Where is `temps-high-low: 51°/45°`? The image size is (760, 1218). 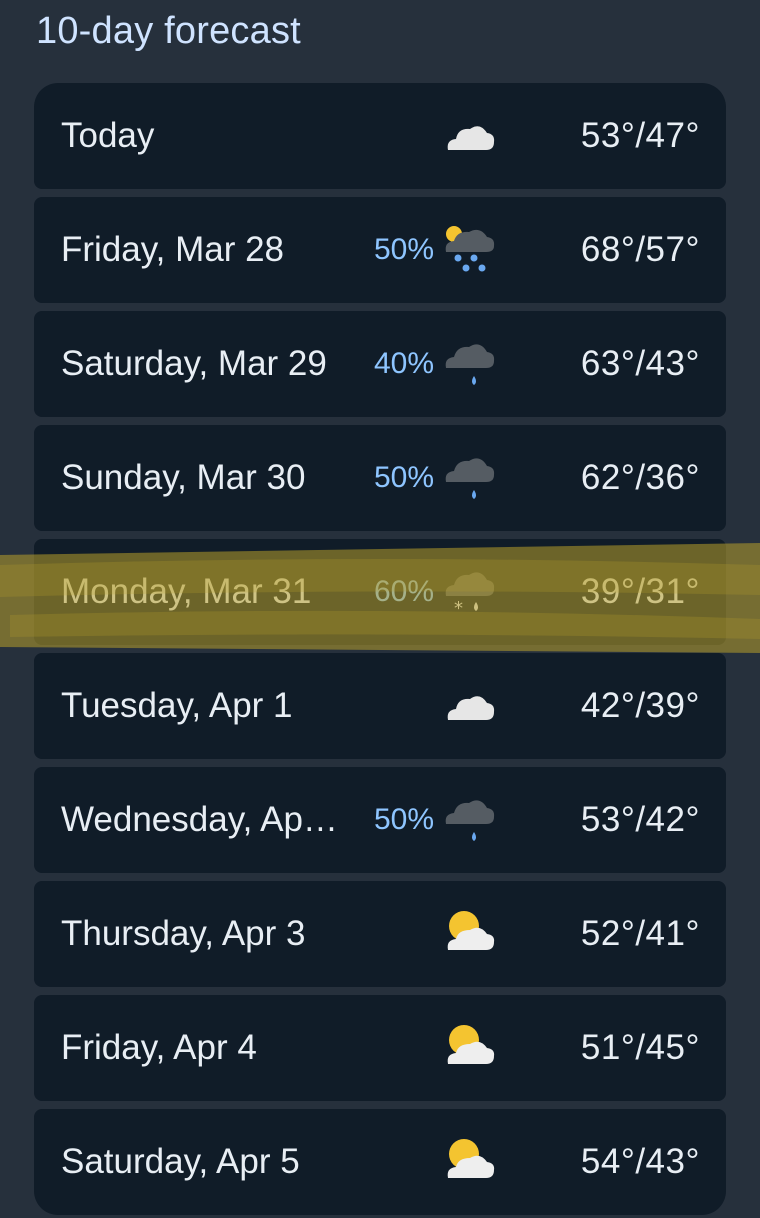 temps-high-low: 51°/45° is located at coordinates (640, 1047).